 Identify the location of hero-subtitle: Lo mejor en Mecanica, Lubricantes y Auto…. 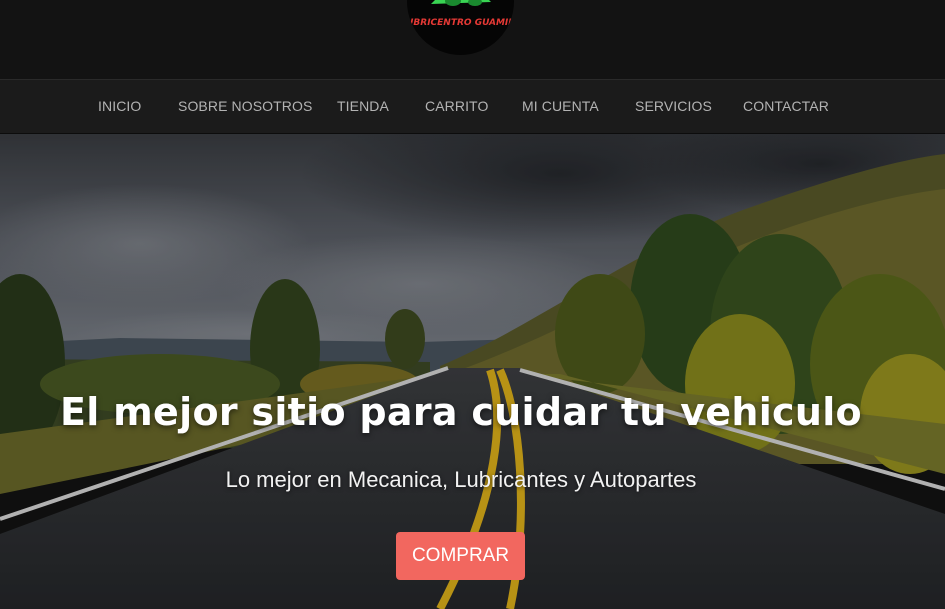
(461, 479).